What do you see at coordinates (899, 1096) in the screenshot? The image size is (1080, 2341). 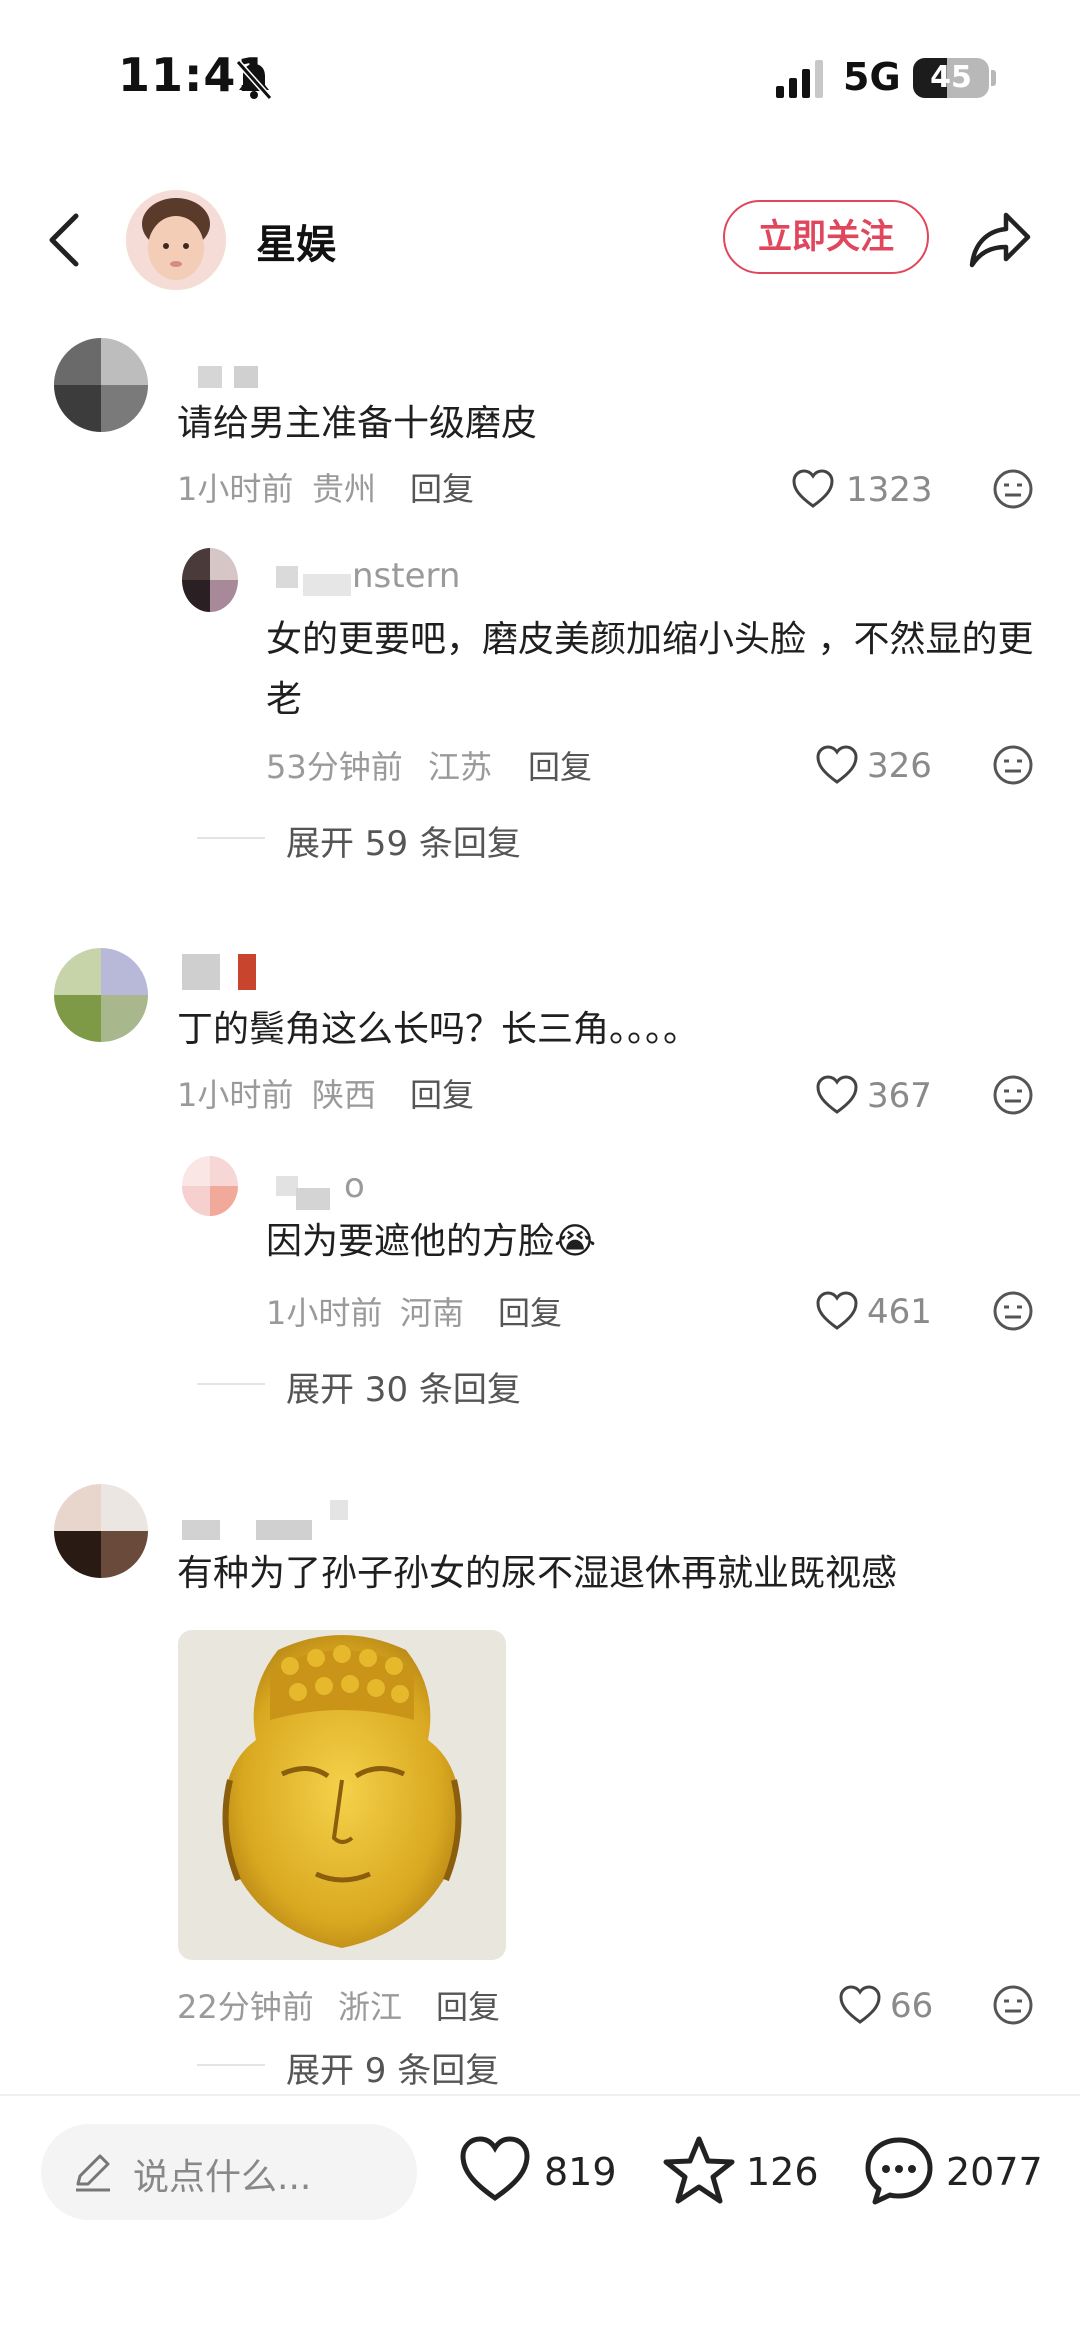 I see `like-count: 367` at bounding box center [899, 1096].